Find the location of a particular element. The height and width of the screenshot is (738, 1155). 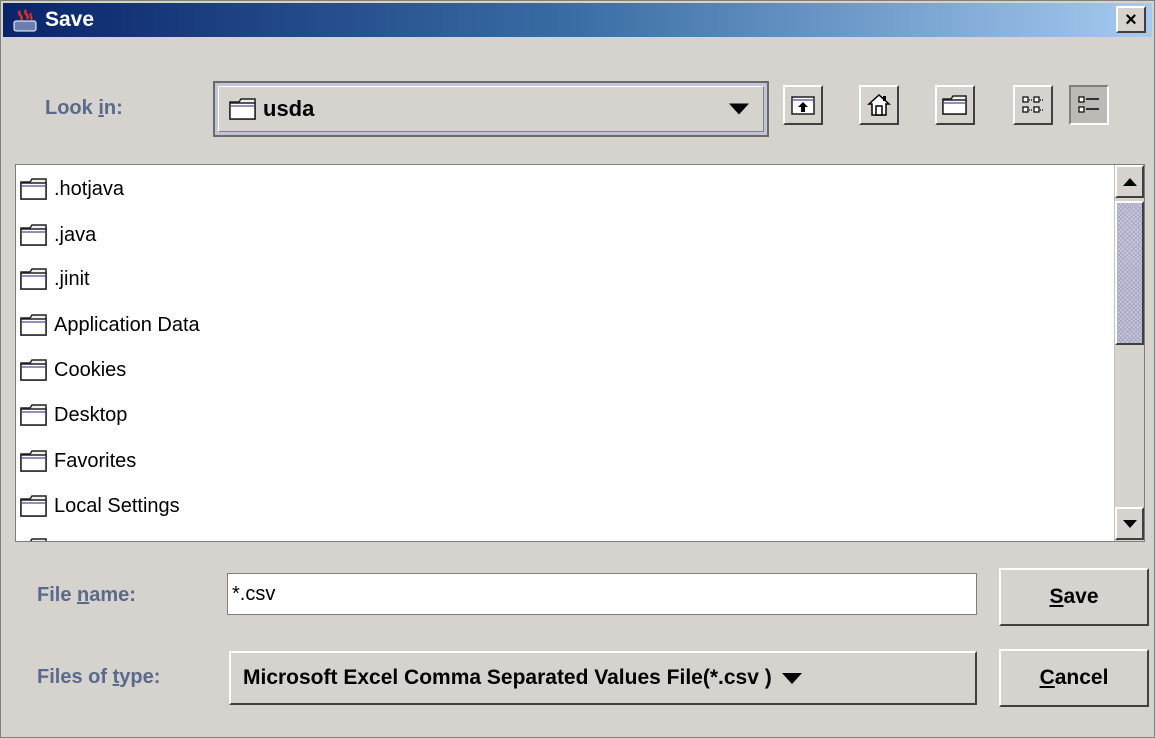

cancel-button: Cancel is located at coordinates (1074, 678).